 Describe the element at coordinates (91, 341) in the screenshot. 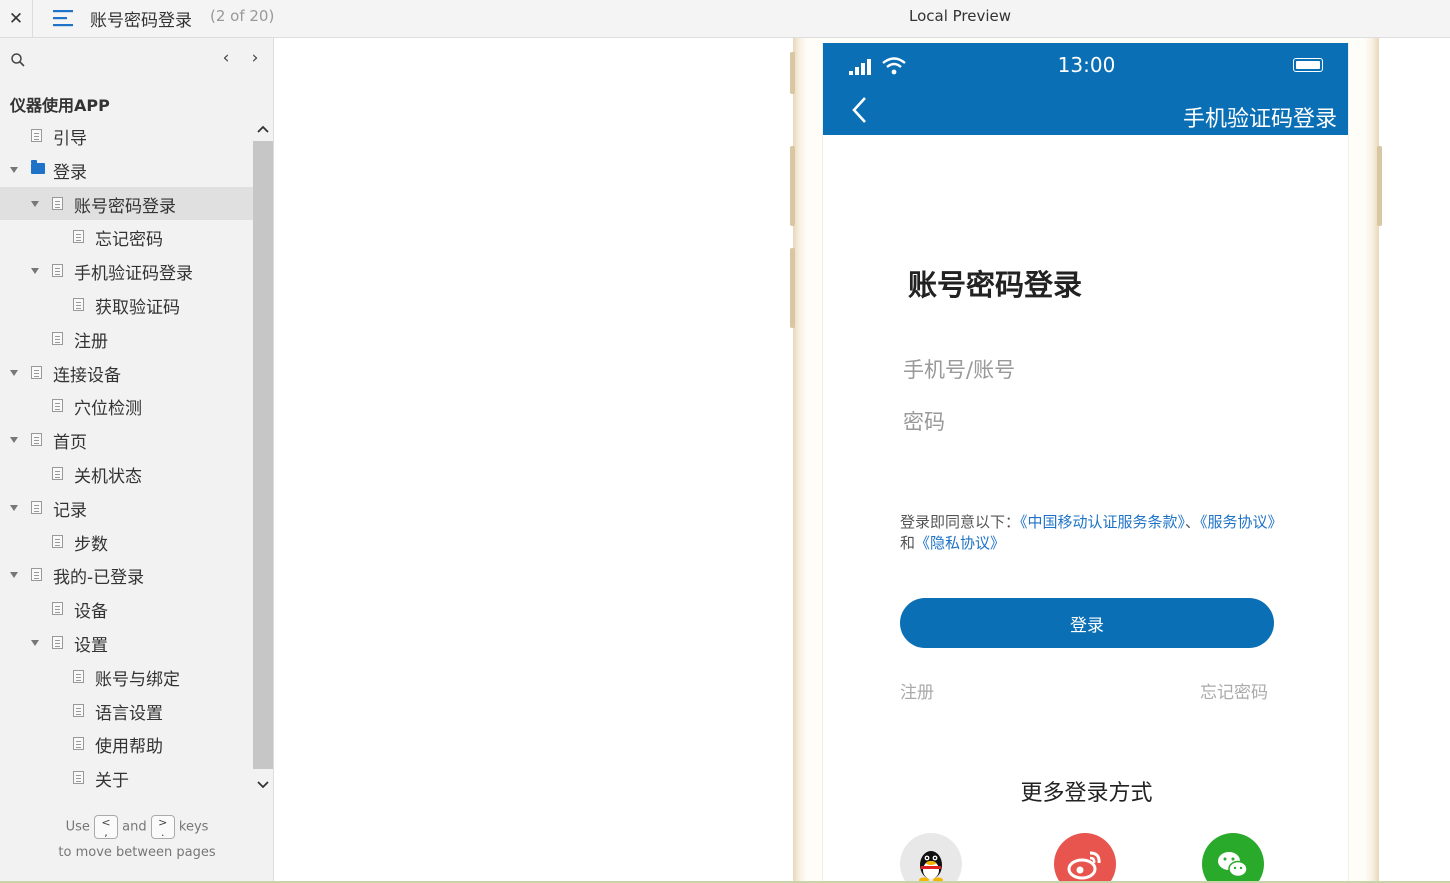

I see `tree-item-label: 注册` at that location.